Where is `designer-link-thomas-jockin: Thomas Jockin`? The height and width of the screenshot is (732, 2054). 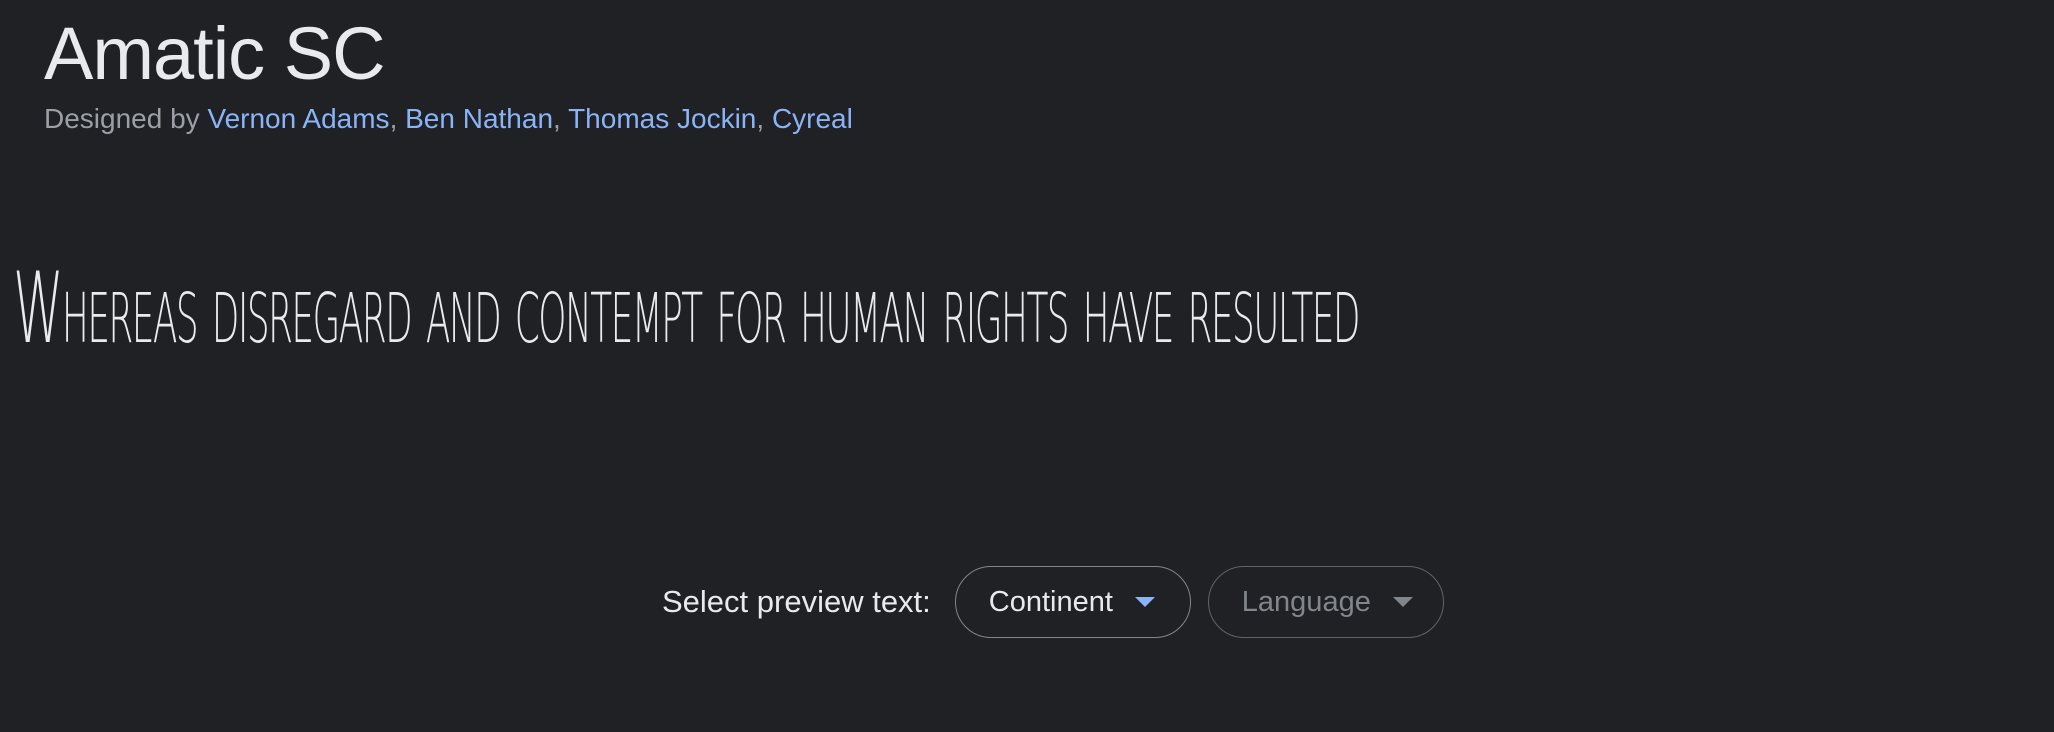 designer-link-thomas-jockin: Thomas Jockin is located at coordinates (662, 118).